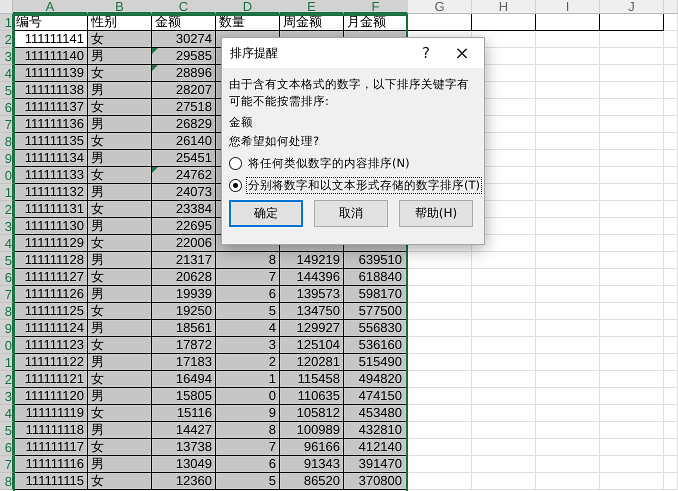 The width and height of the screenshot is (678, 491). Describe the element at coordinates (50, 158) in the screenshot. I see `table-cell: 111111134` at that location.